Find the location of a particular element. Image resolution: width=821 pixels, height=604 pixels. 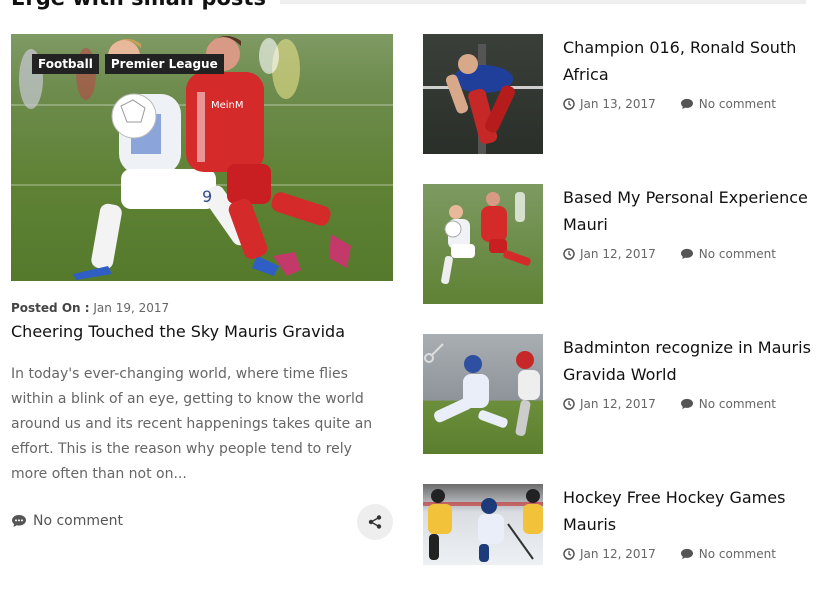

jersey-text: MeinM is located at coordinates (227, 105).